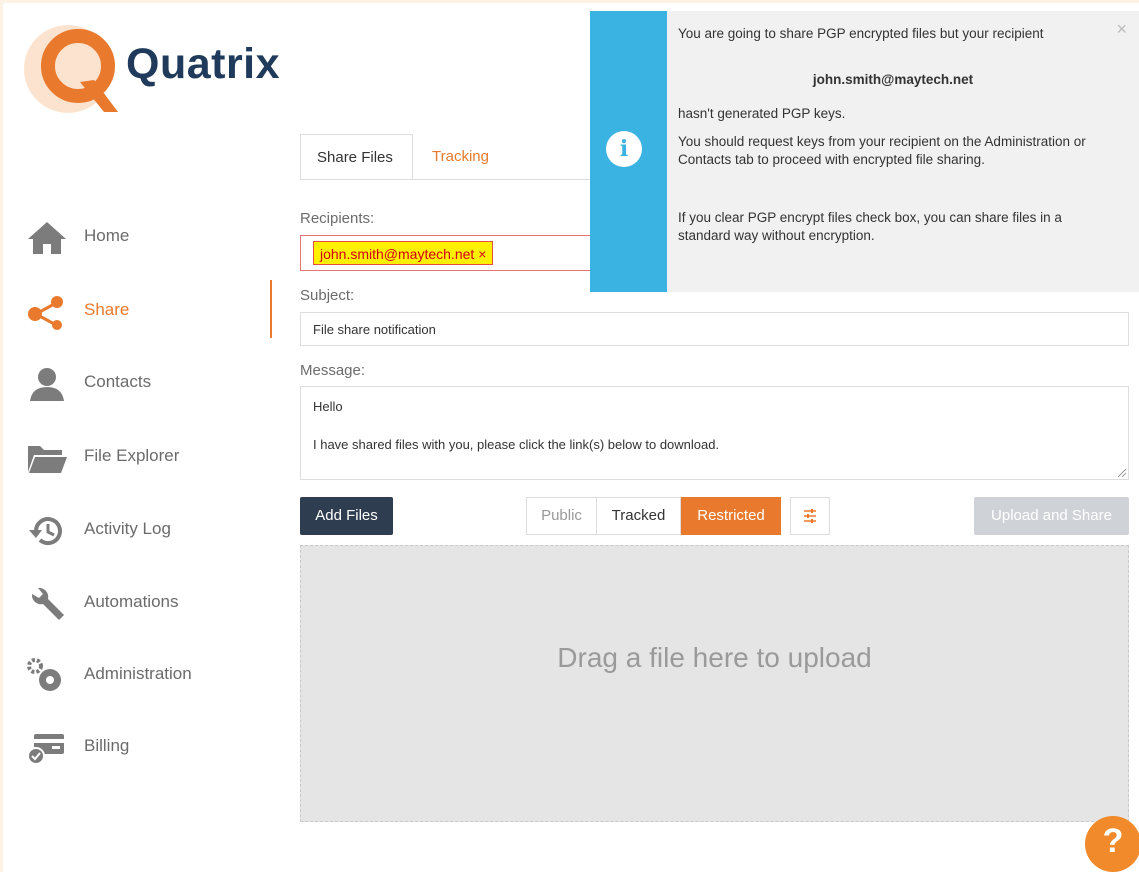  I want to click on folder-icon, so click(47, 459).